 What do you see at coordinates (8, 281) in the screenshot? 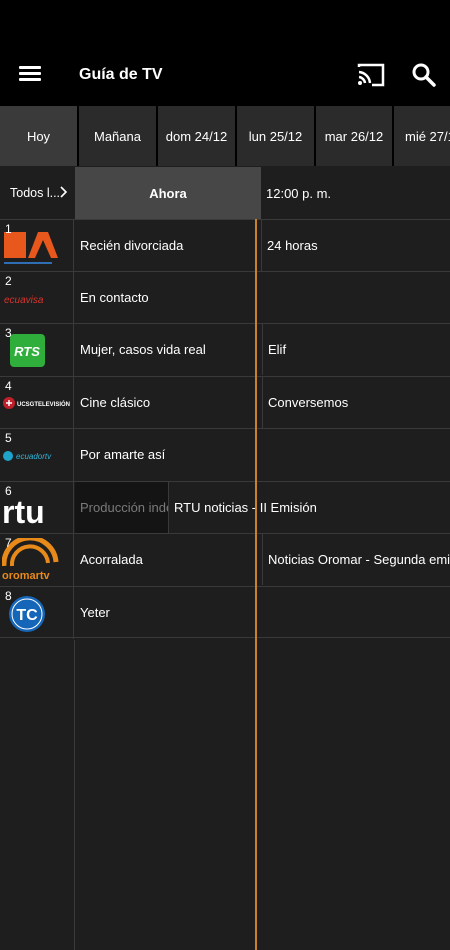
I see `channel-number: 2` at bounding box center [8, 281].